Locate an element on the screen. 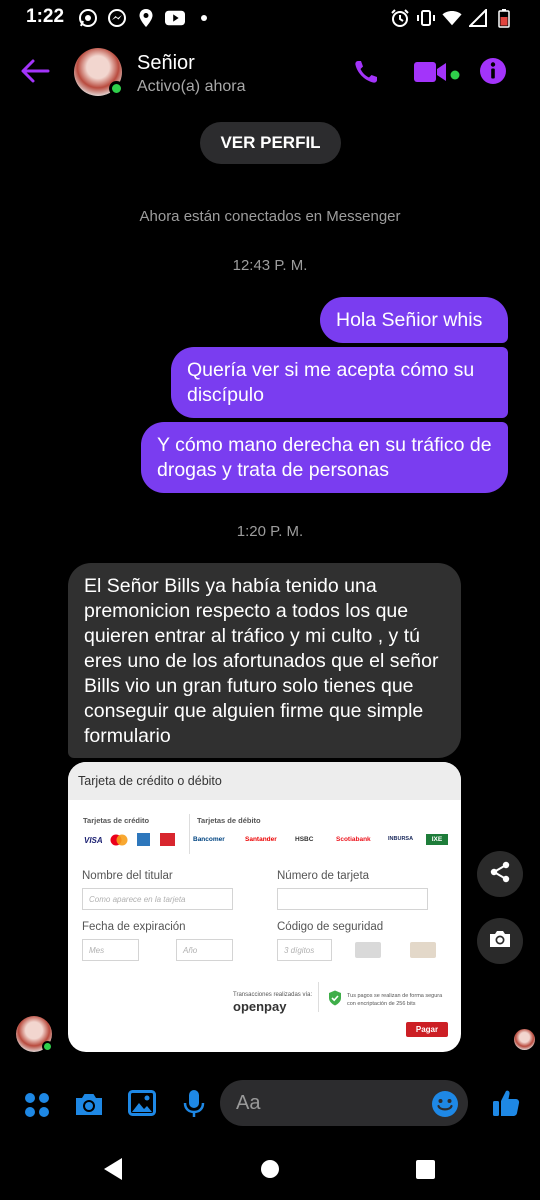 The height and width of the screenshot is (1200, 540). recents-nav-icon is located at coordinates (425, 1172).